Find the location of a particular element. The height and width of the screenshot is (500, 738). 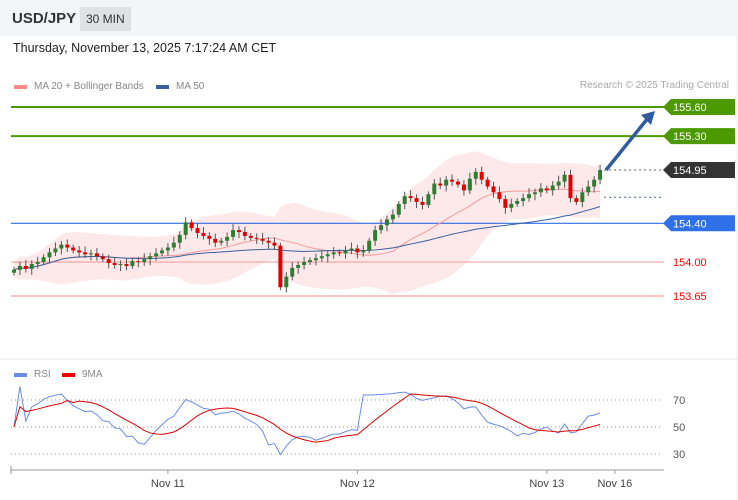

level-label-154.95: 154.95 is located at coordinates (690, 171).